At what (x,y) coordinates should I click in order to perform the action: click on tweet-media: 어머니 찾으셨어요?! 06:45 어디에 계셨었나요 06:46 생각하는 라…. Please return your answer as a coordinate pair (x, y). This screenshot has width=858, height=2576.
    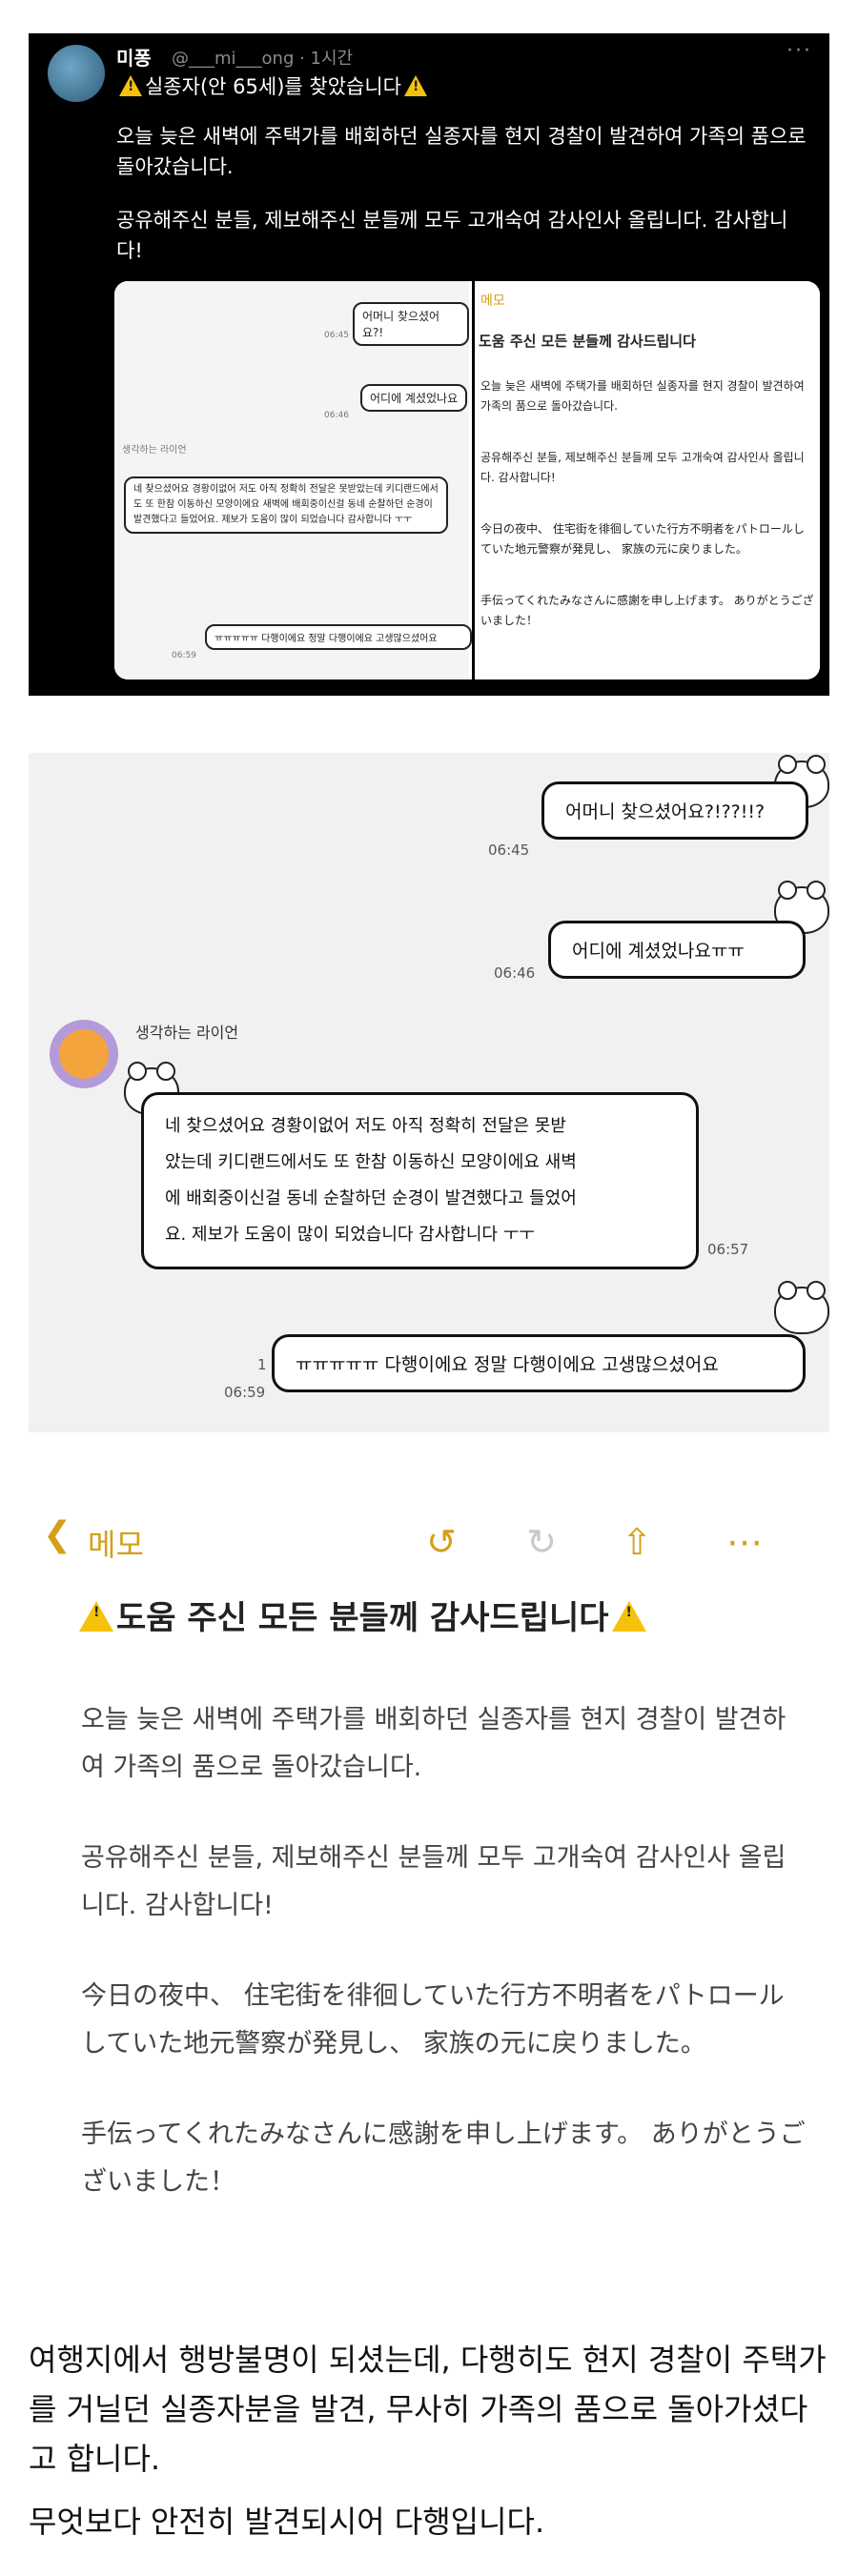
    Looking at the image, I should click on (467, 480).